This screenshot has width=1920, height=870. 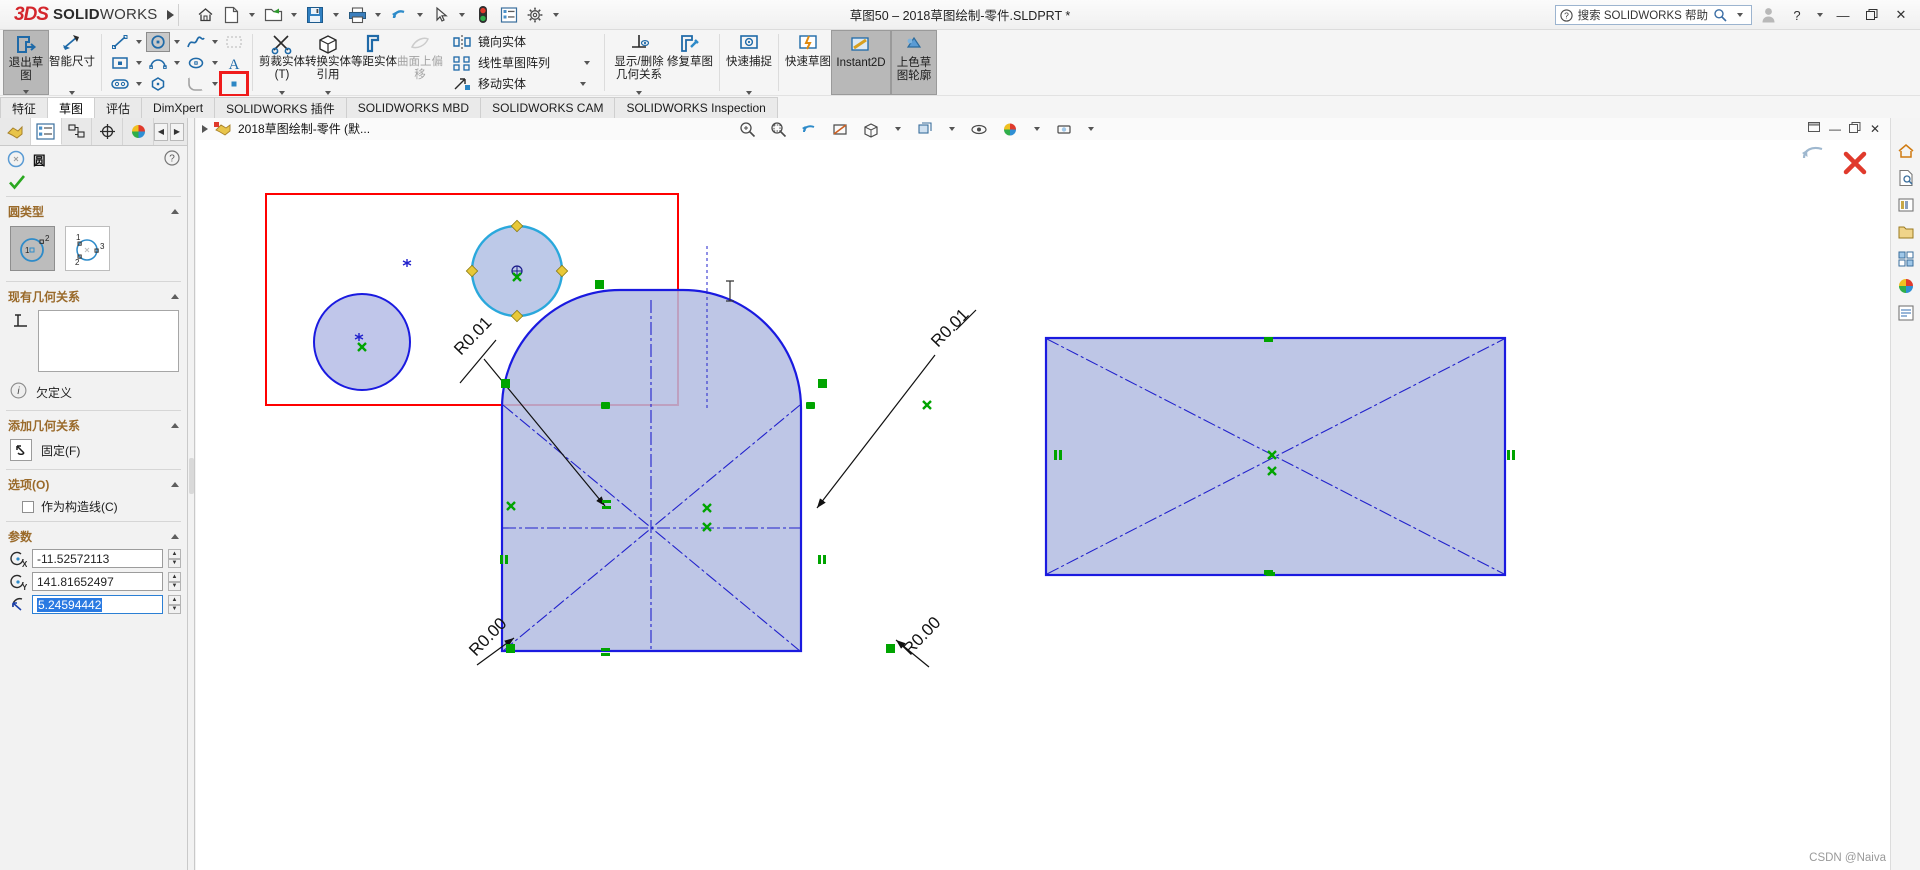 What do you see at coordinates (108, 341) in the screenshot?
I see `existing-relations-listbox` at bounding box center [108, 341].